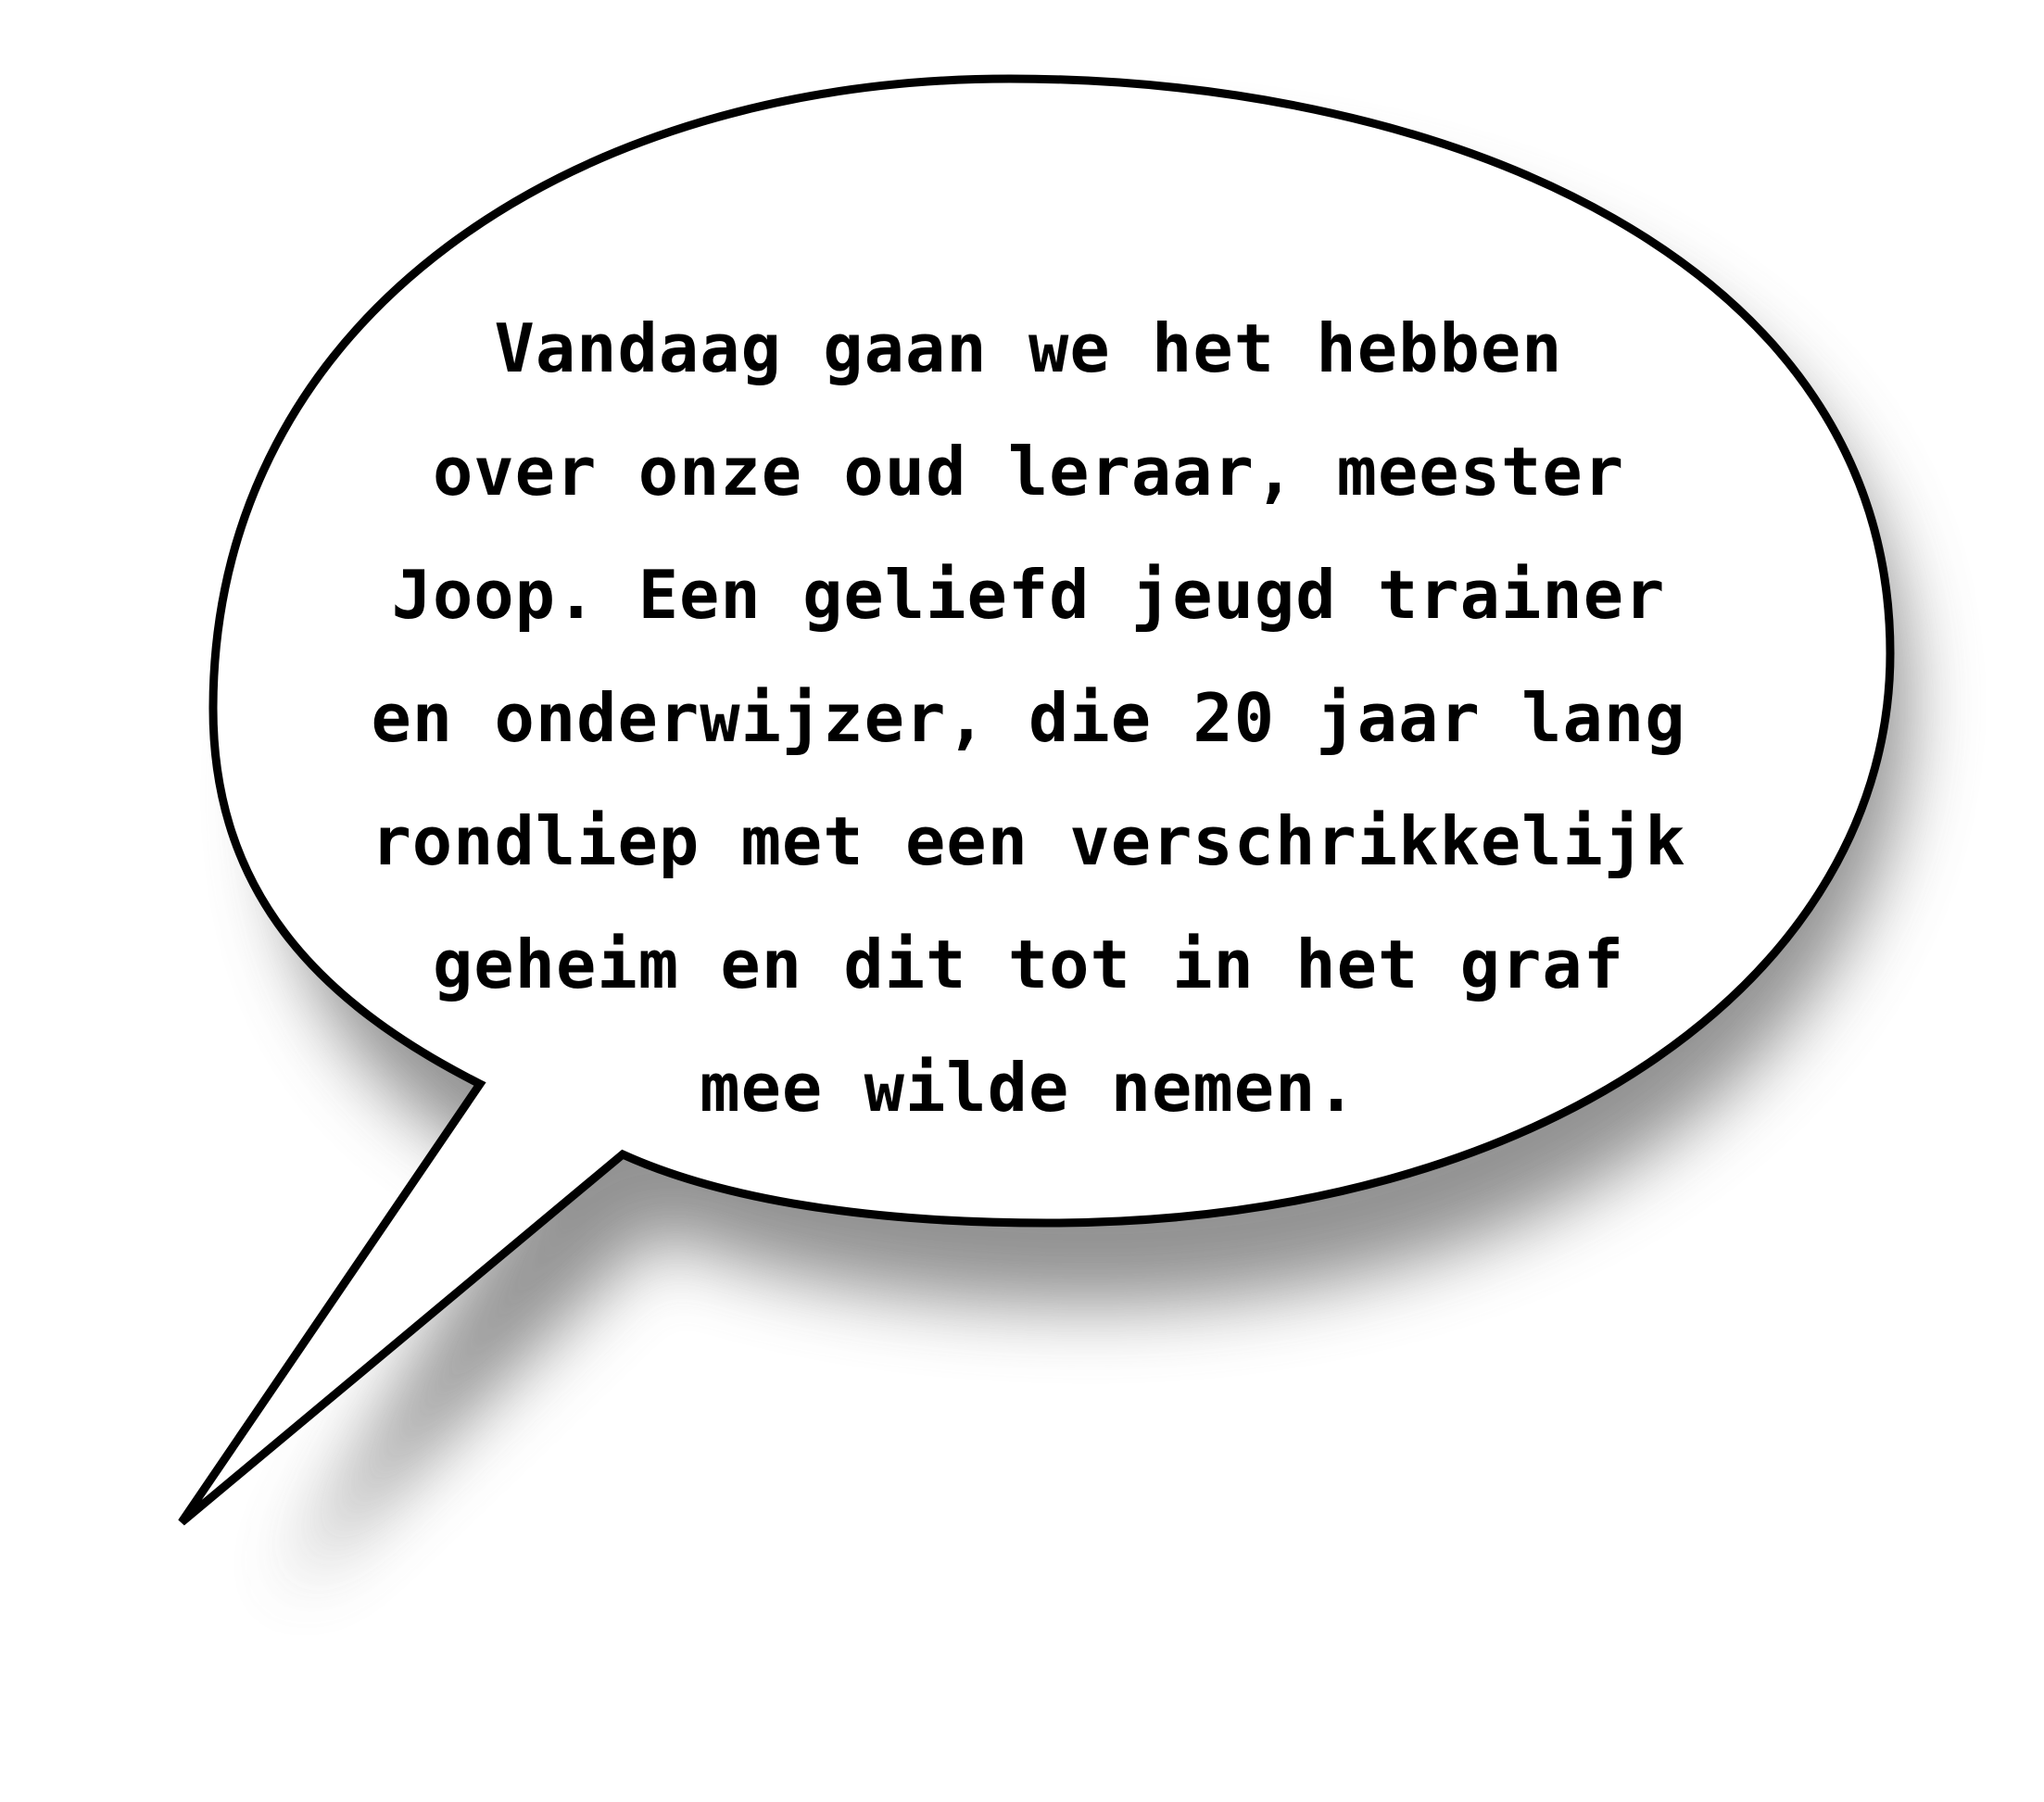  I want to click on speech-line: en onderwijzer, die 20 jaar lang, so click(1028, 718).